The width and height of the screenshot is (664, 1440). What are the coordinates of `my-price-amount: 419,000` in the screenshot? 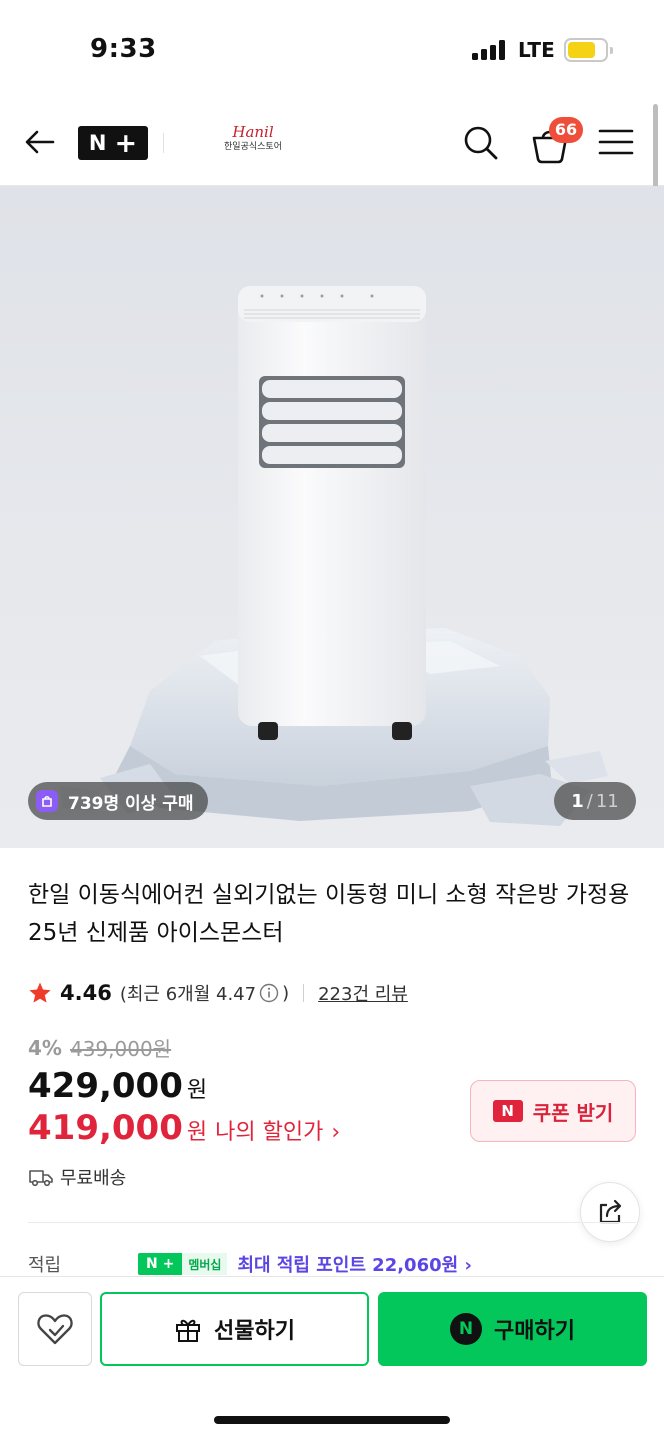 It's located at (105, 1128).